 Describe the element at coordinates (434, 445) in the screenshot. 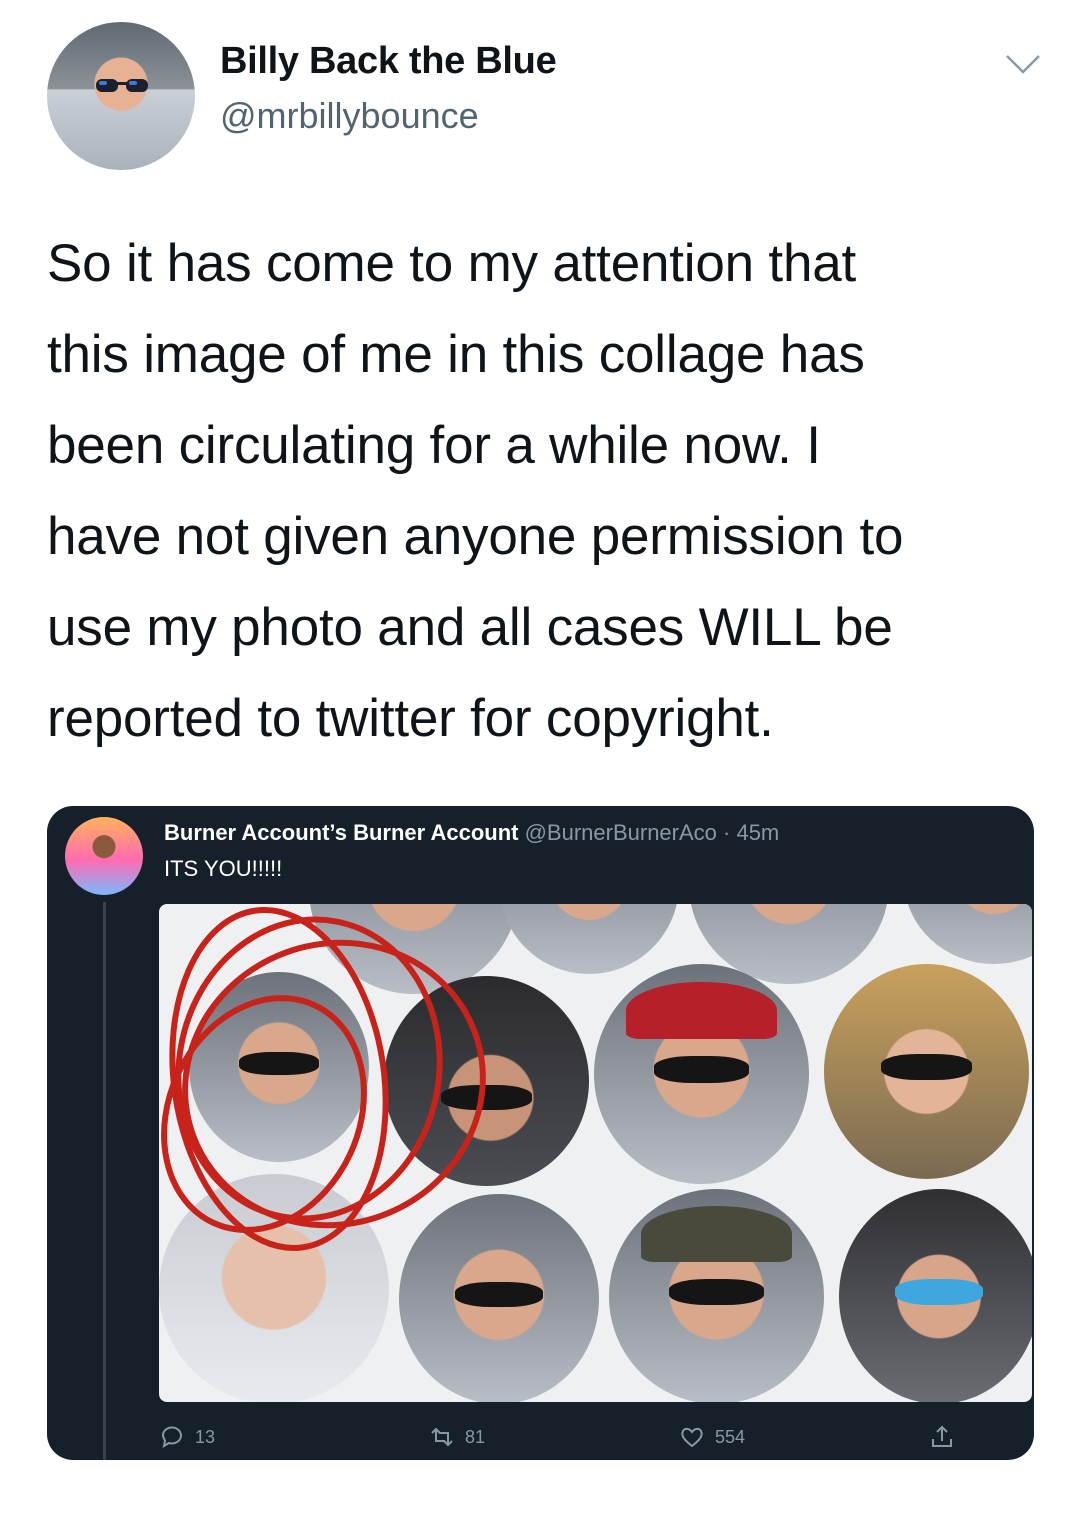

I see `tweet-text-line: been circulating for a while now. I` at that location.